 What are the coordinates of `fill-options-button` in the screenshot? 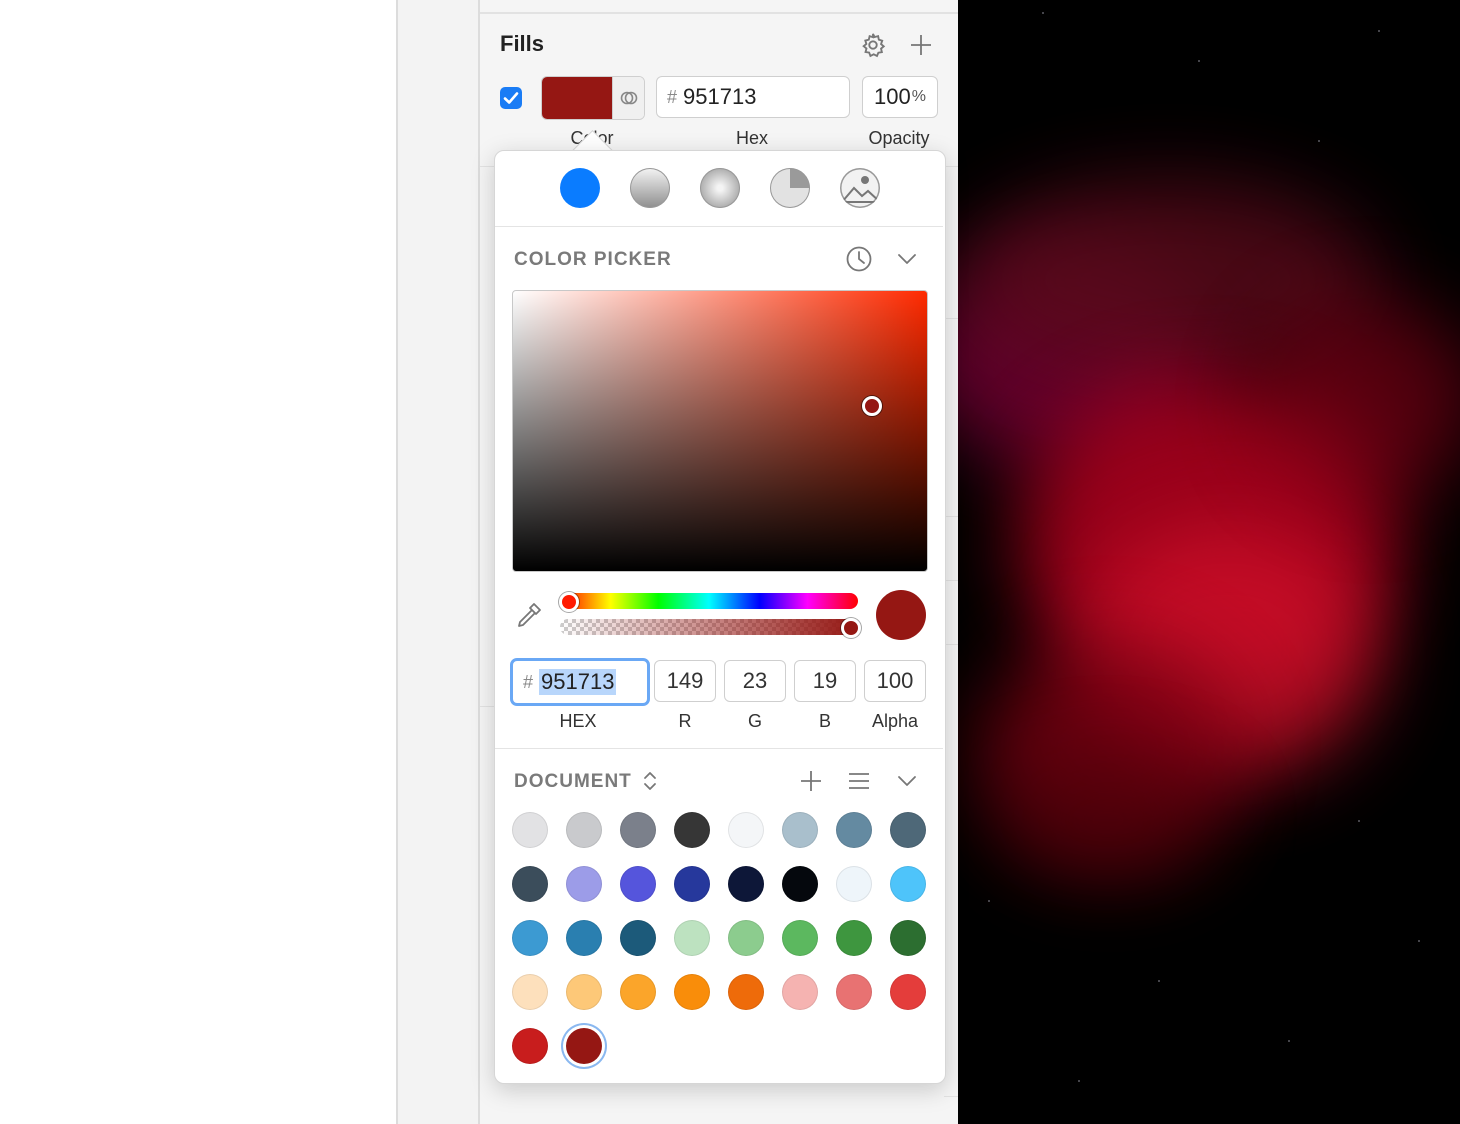 It's located at (873, 45).